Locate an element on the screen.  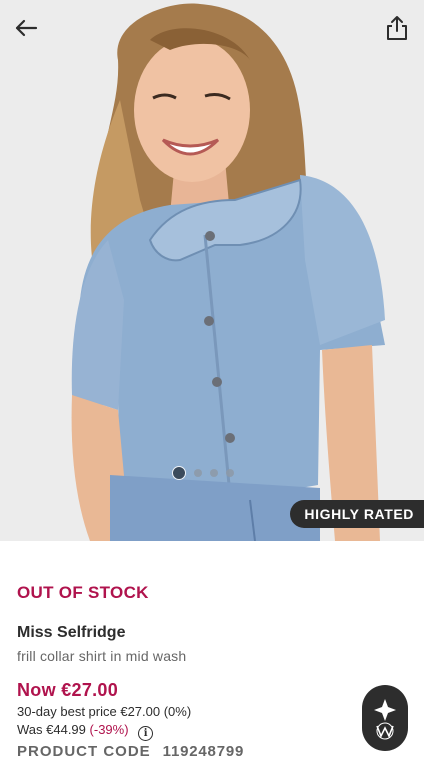
info-circle-icon: i is located at coordinates (146, 733).